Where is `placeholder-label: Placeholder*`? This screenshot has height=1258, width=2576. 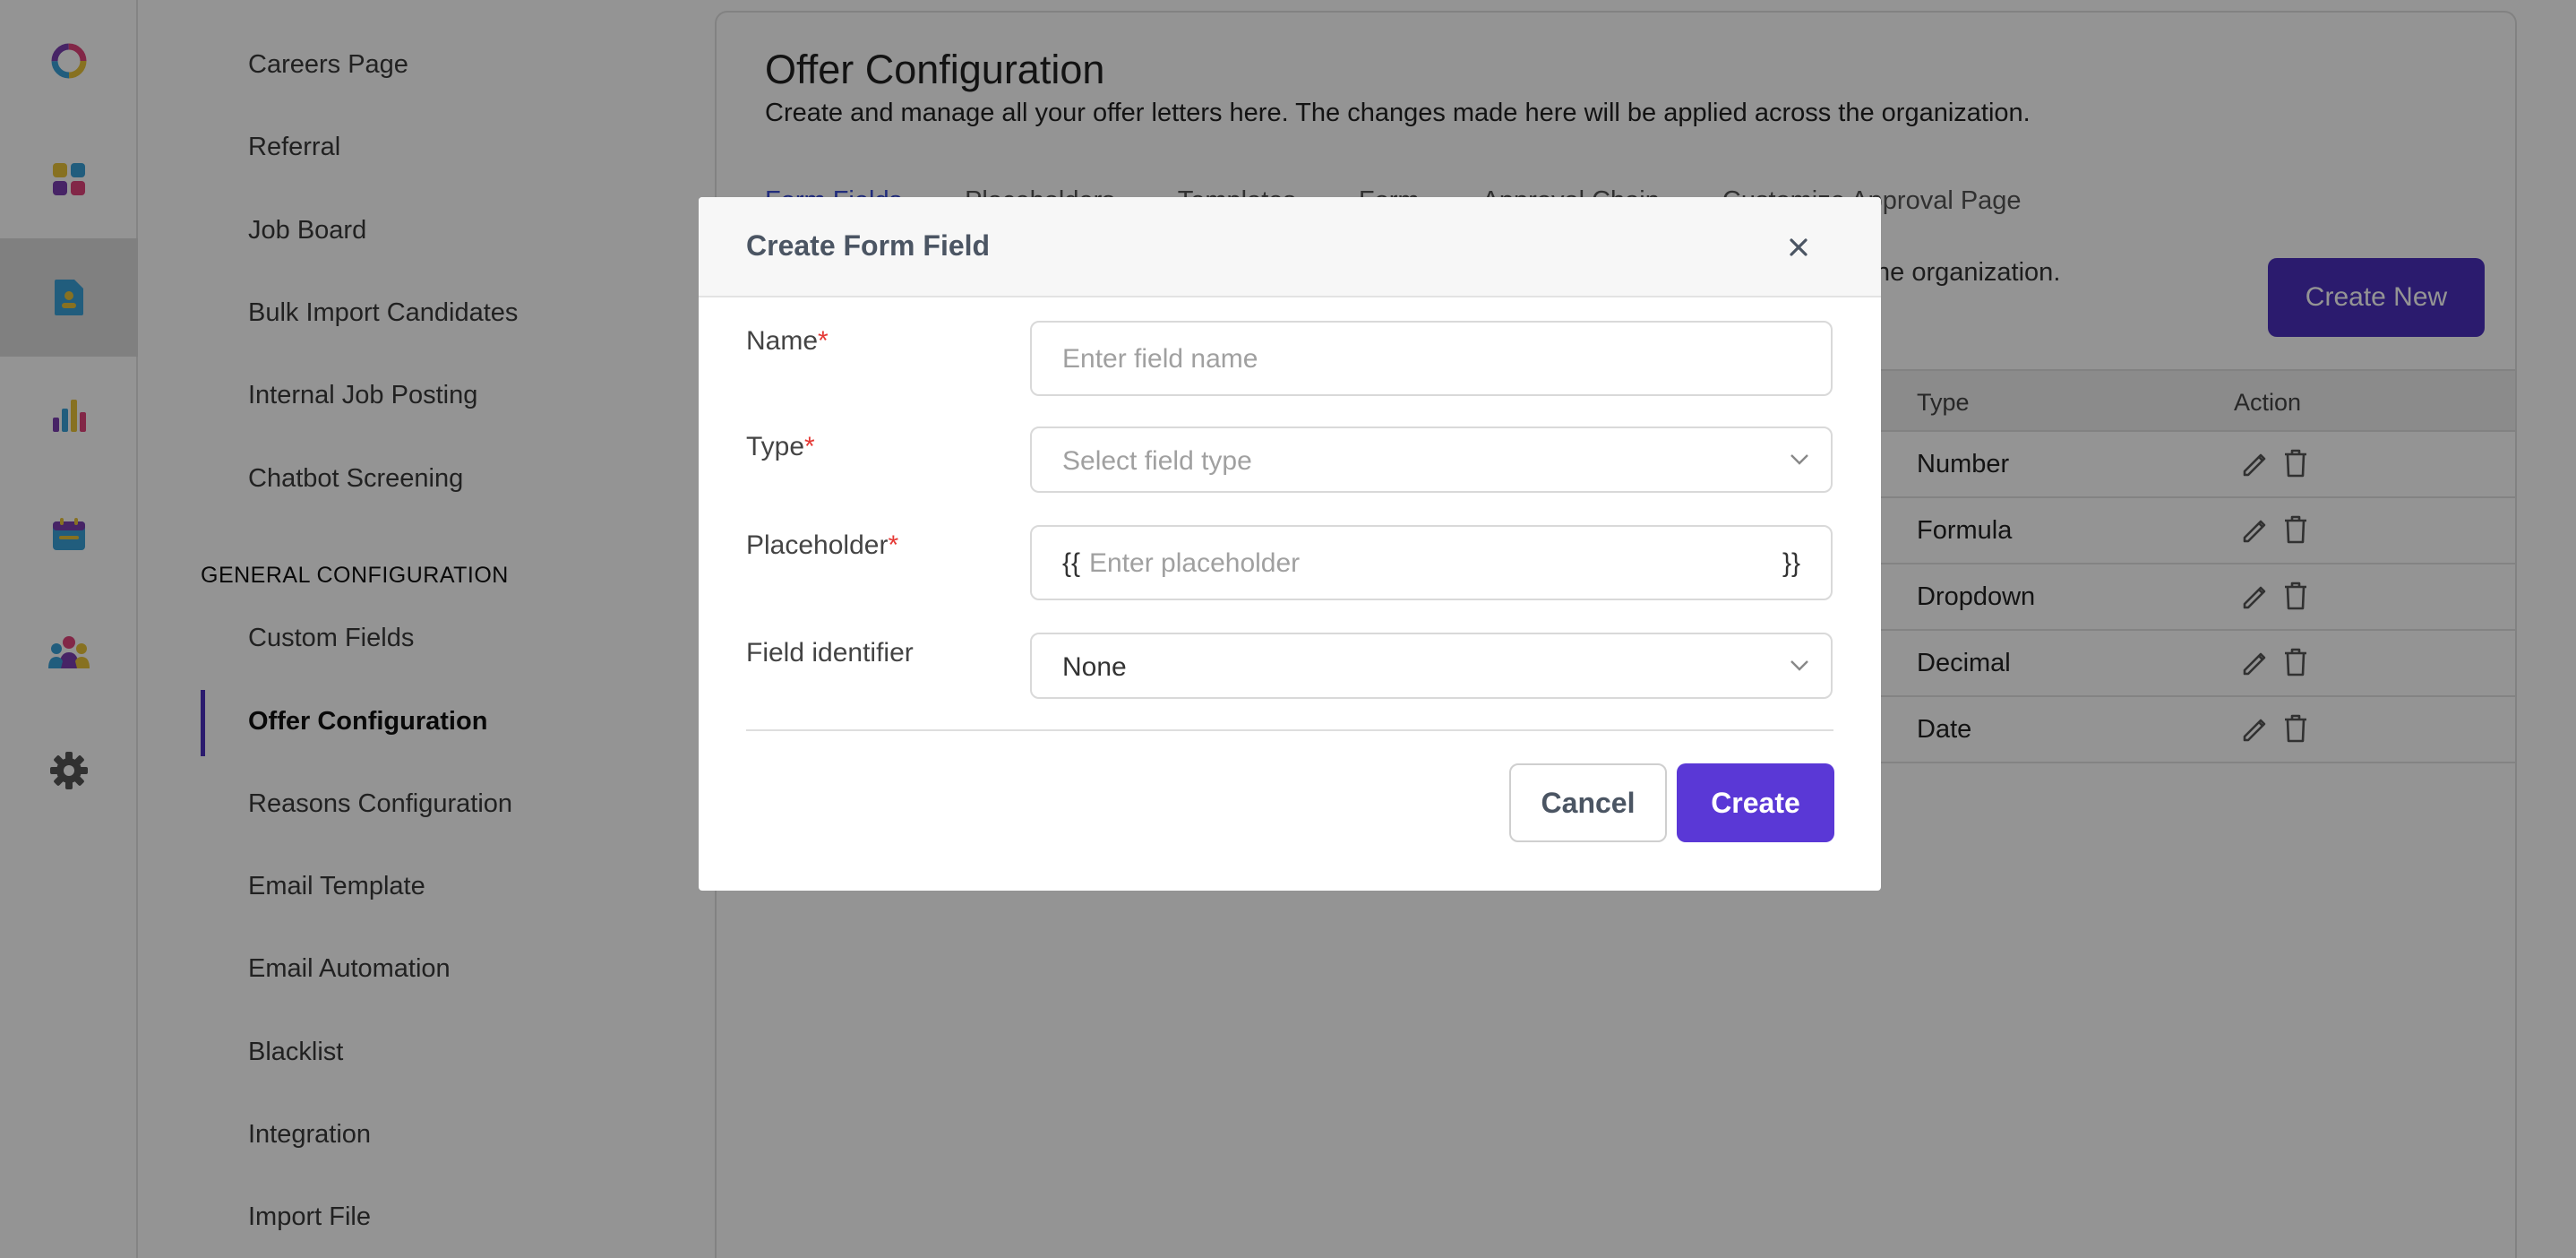 placeholder-label: Placeholder* is located at coordinates (822, 545).